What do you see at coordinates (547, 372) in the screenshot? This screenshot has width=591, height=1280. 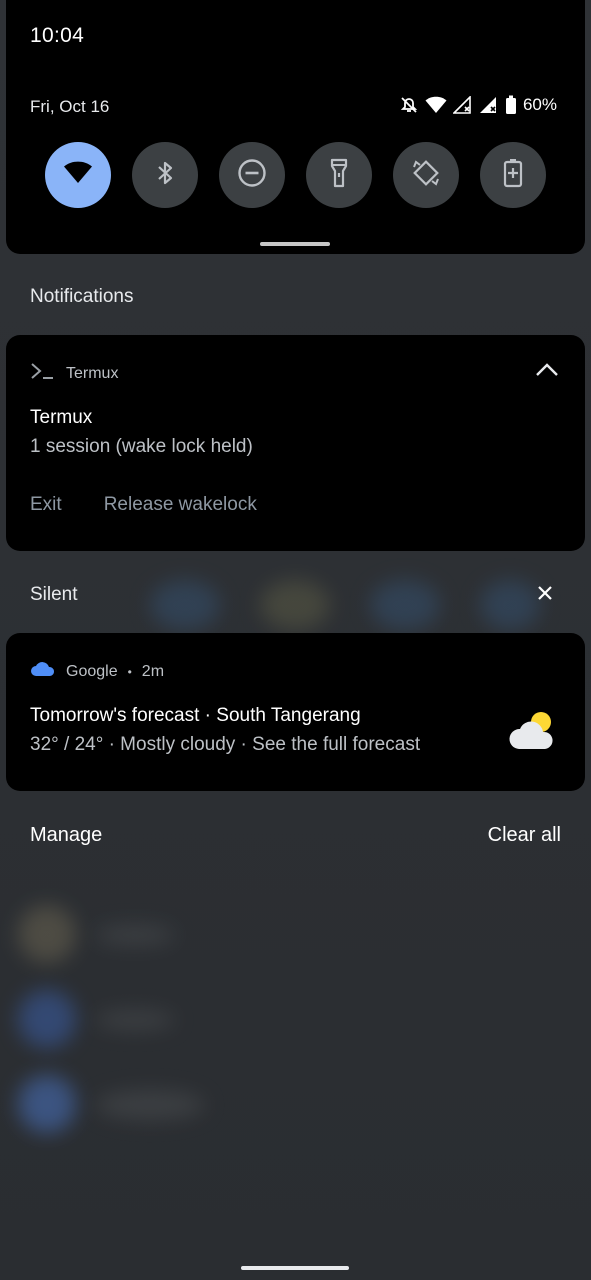 I see `chevron-up-icon` at bounding box center [547, 372].